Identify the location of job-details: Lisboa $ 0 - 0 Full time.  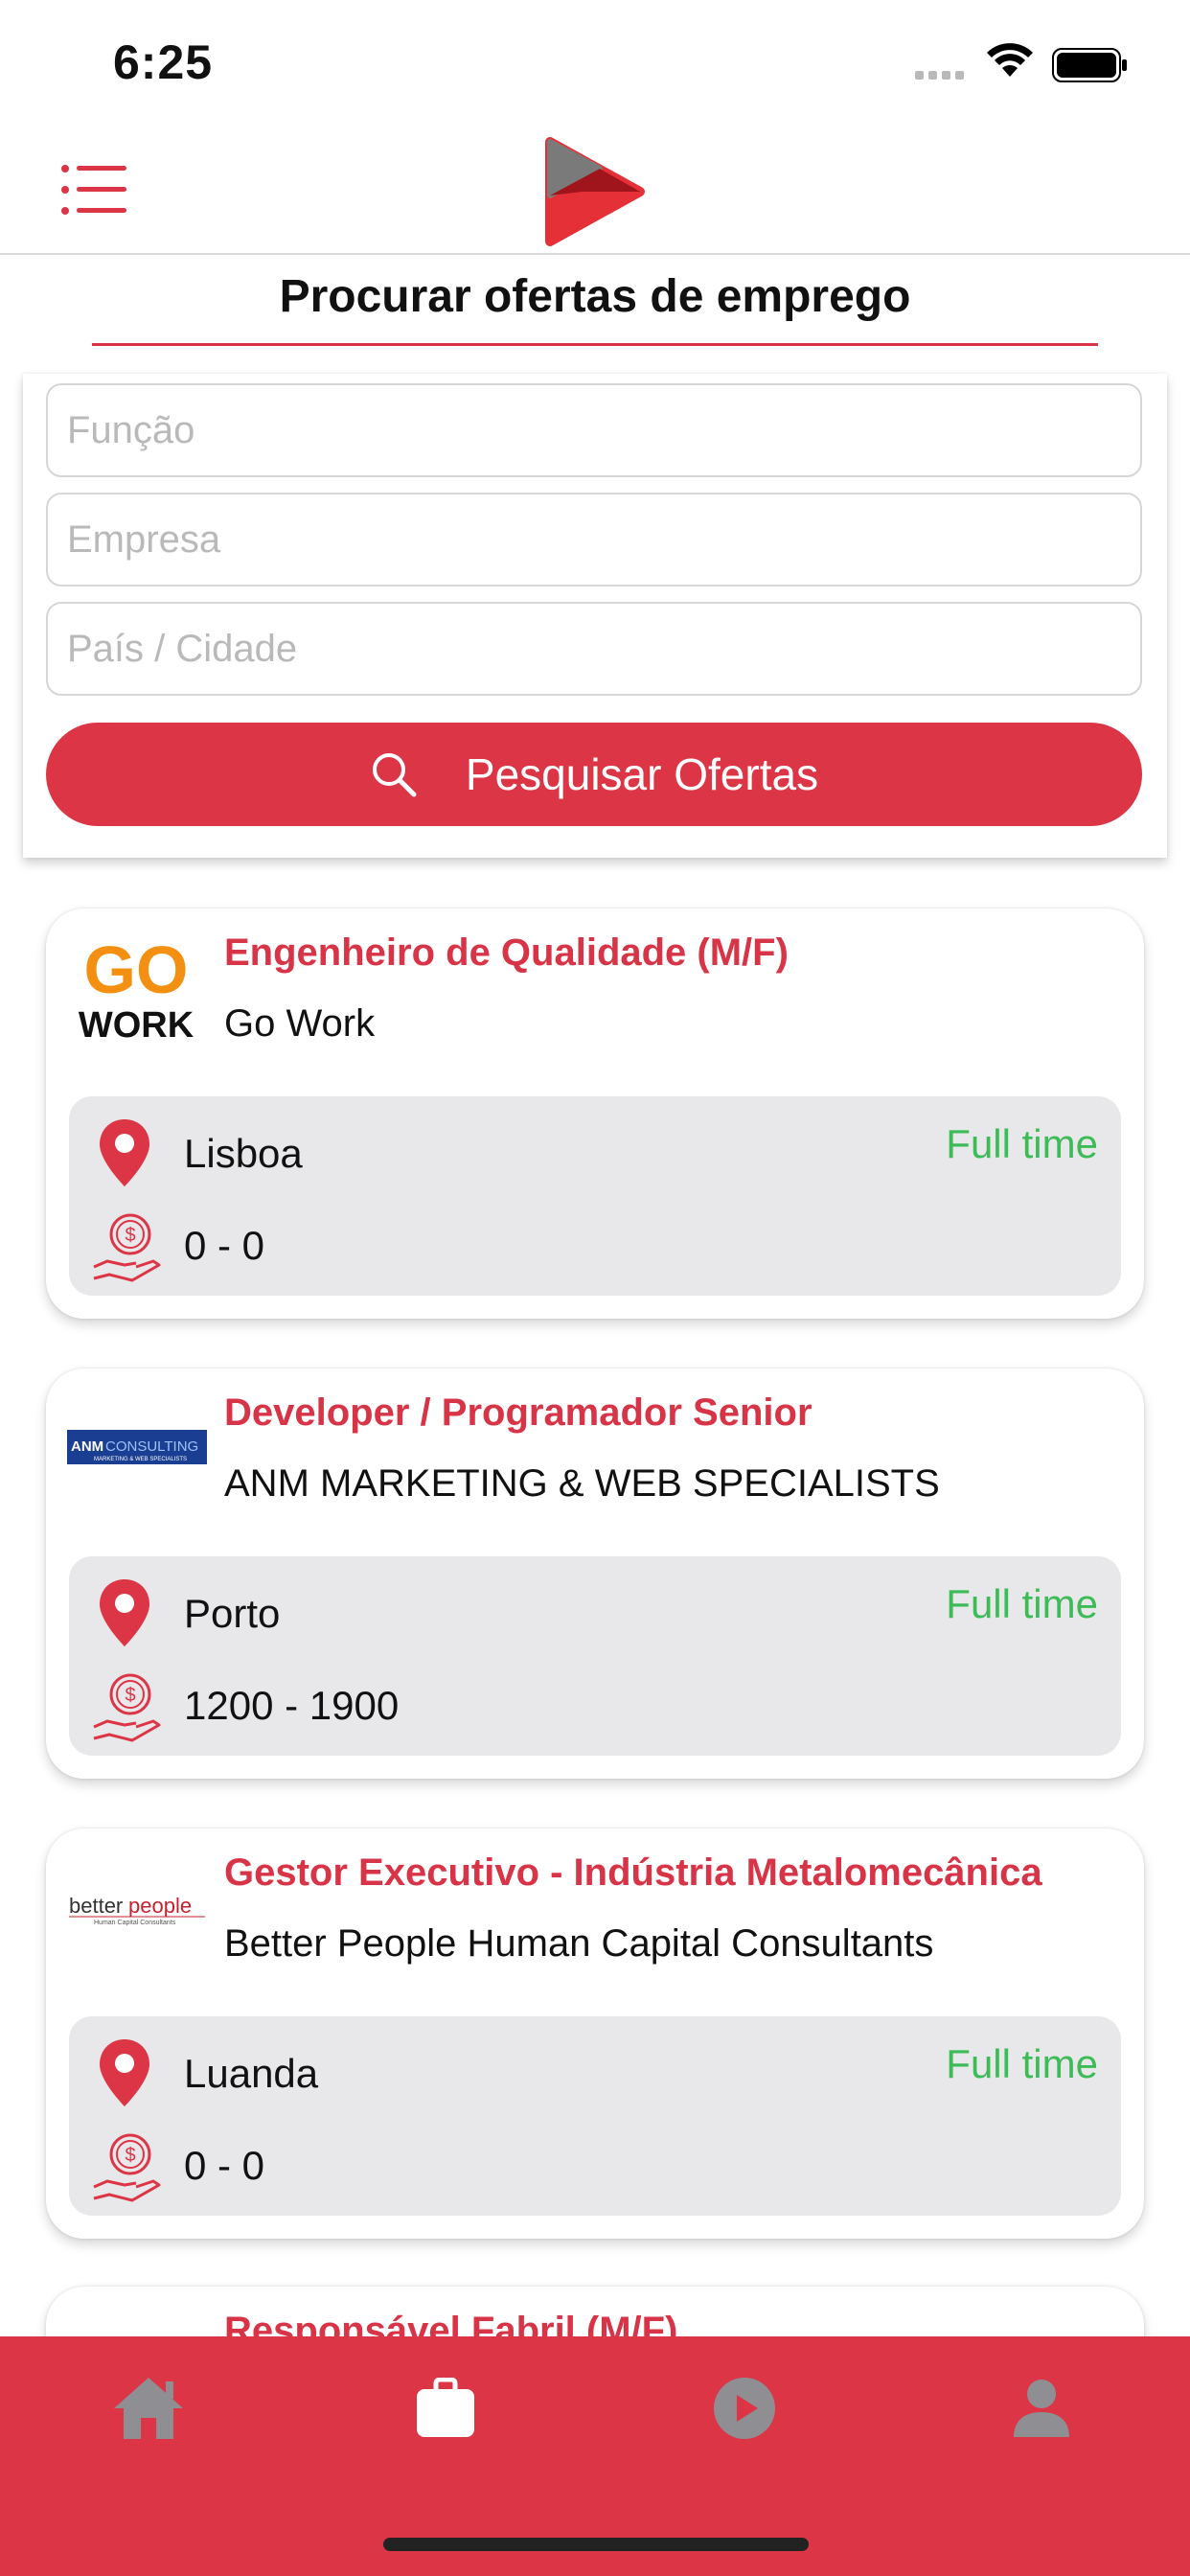
(595, 1196).